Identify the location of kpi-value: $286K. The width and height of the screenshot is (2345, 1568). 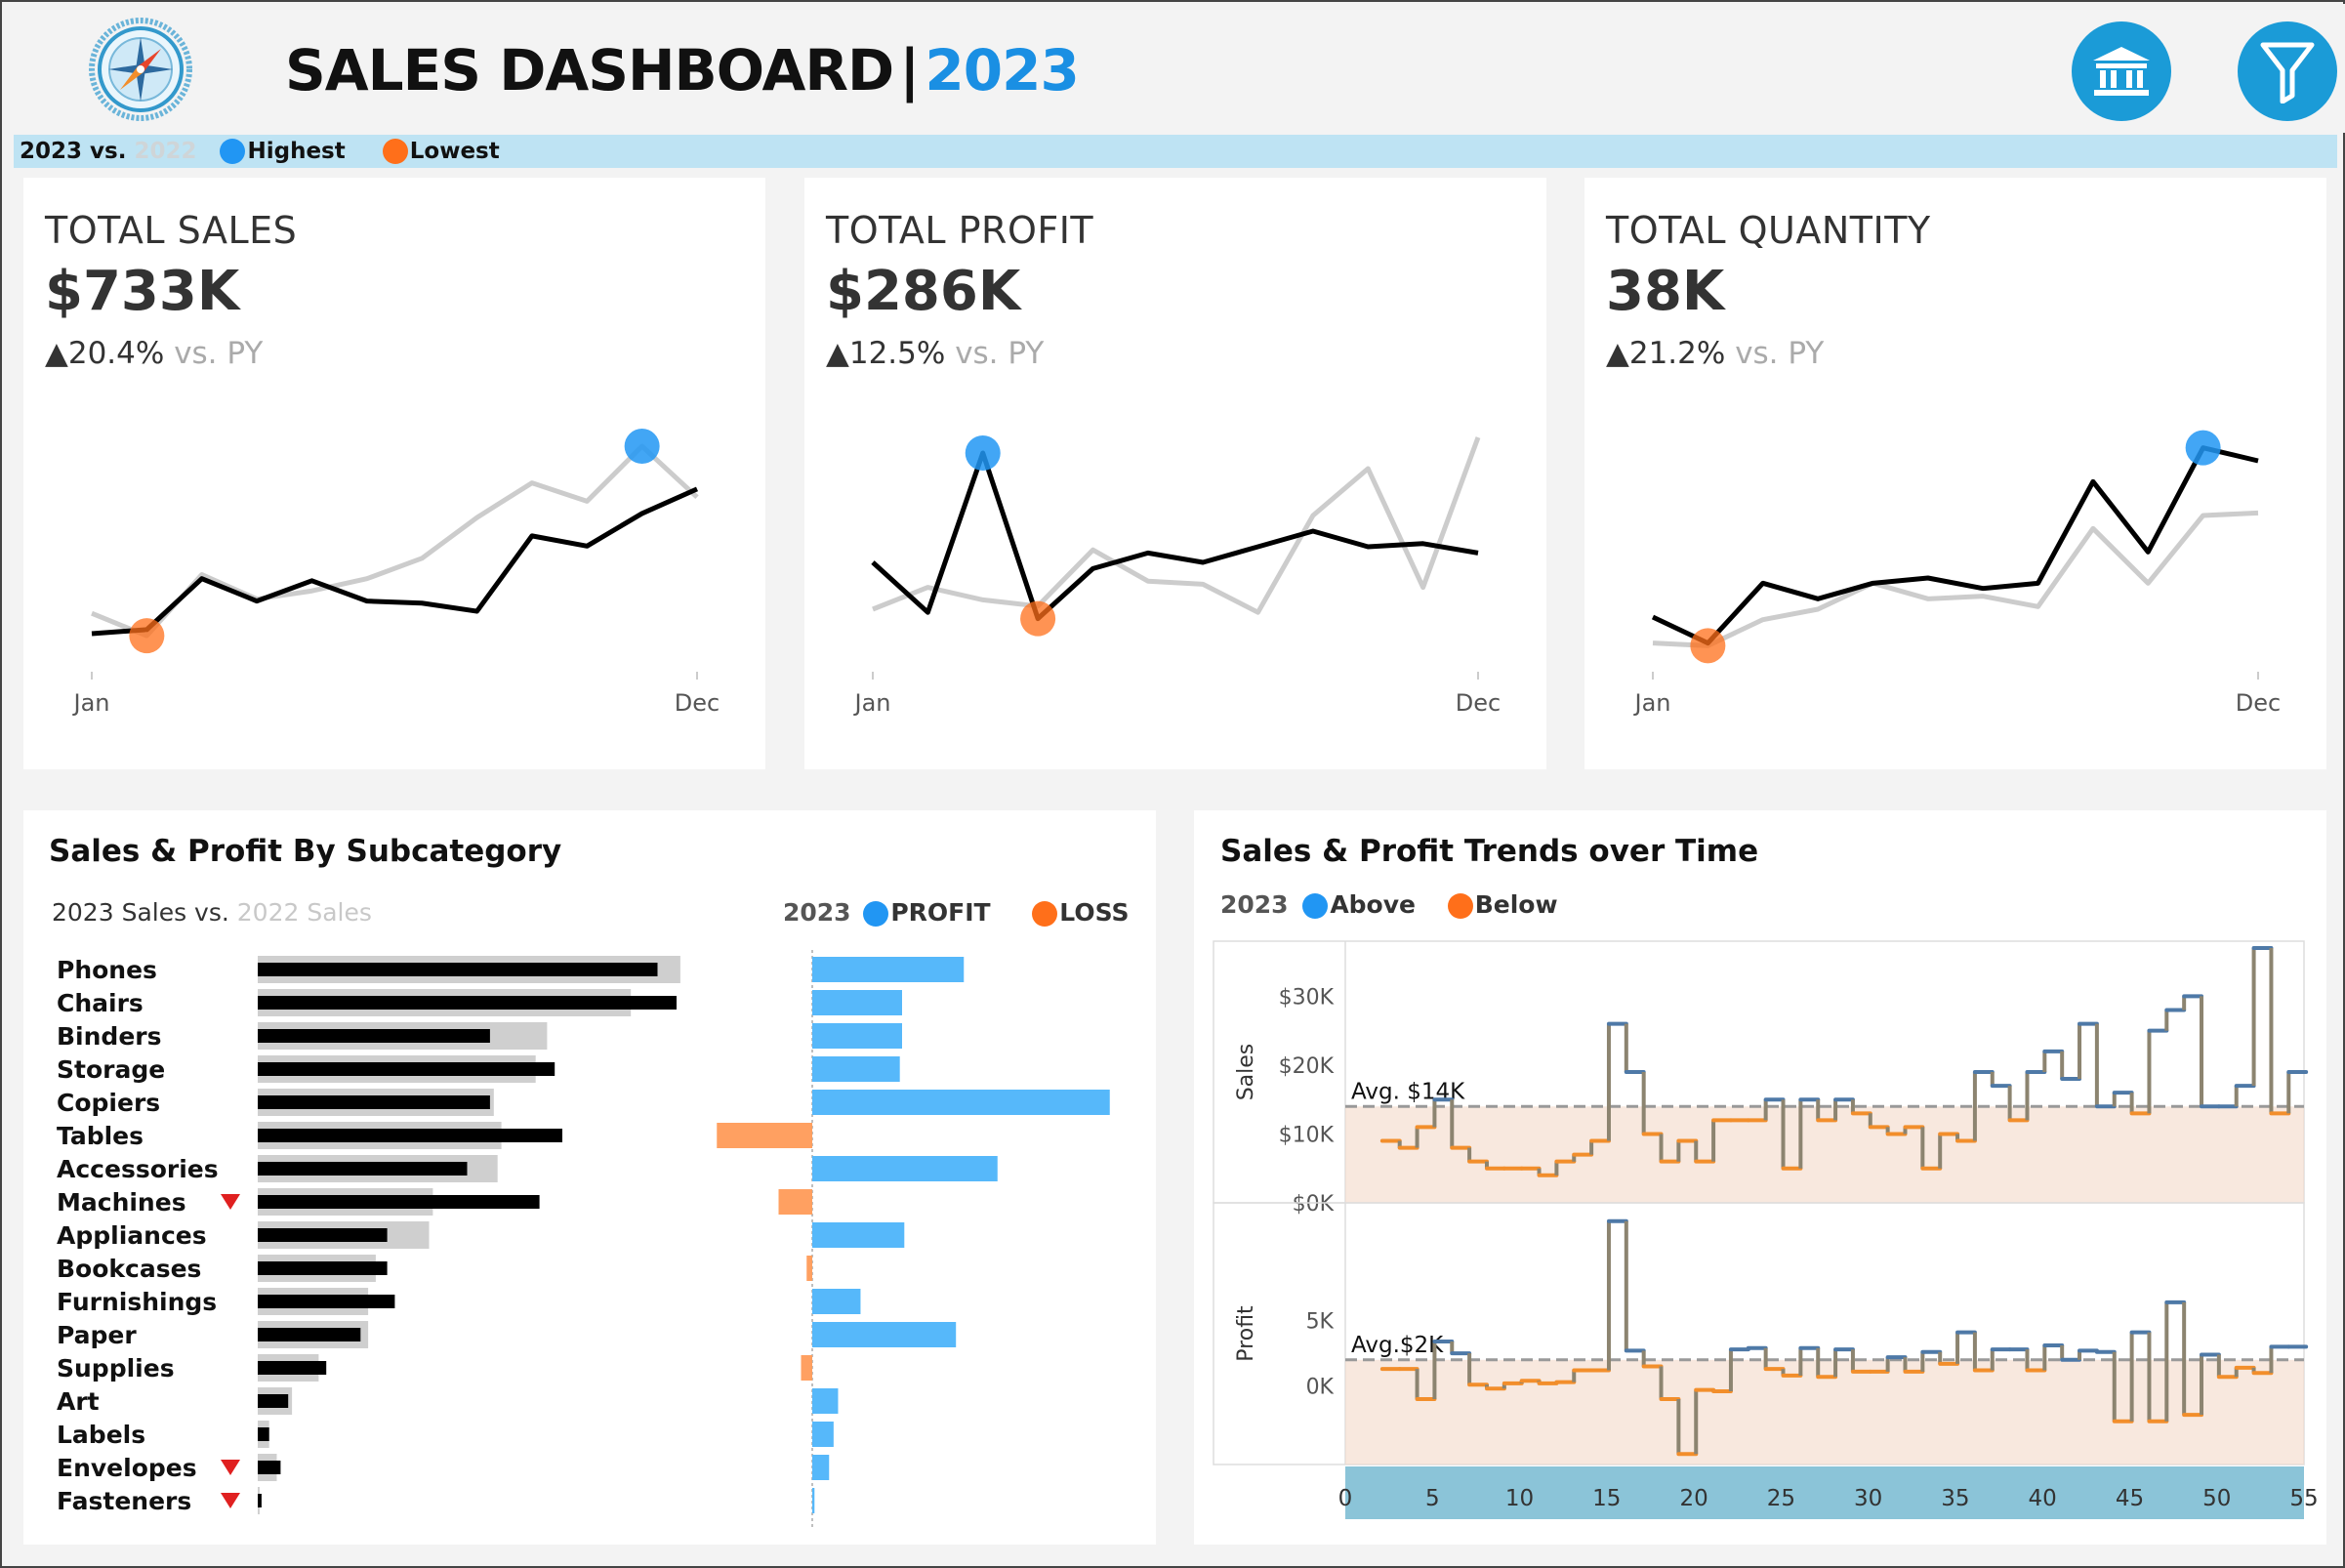
(923, 291).